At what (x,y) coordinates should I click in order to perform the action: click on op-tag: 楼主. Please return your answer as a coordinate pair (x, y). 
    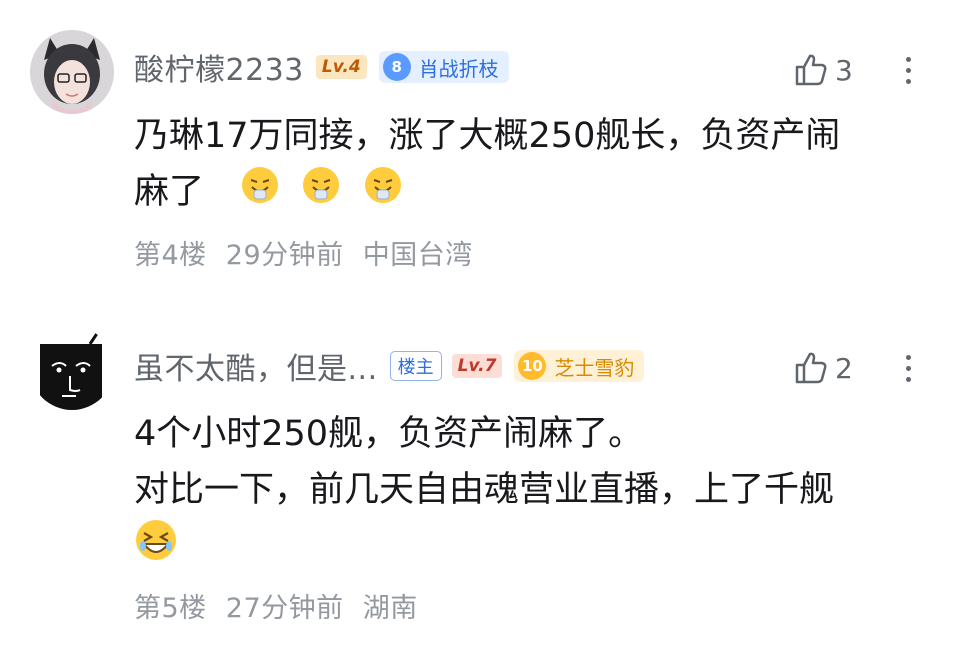
    Looking at the image, I should click on (415, 366).